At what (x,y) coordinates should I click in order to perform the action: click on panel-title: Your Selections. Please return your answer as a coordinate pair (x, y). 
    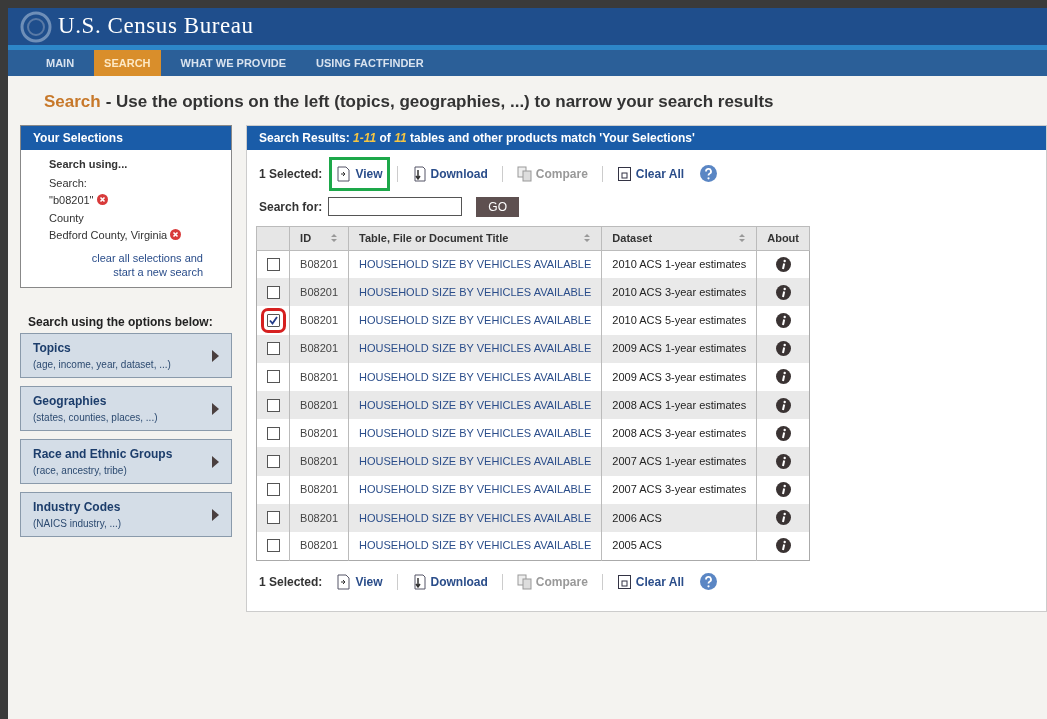
    Looking at the image, I should click on (126, 137).